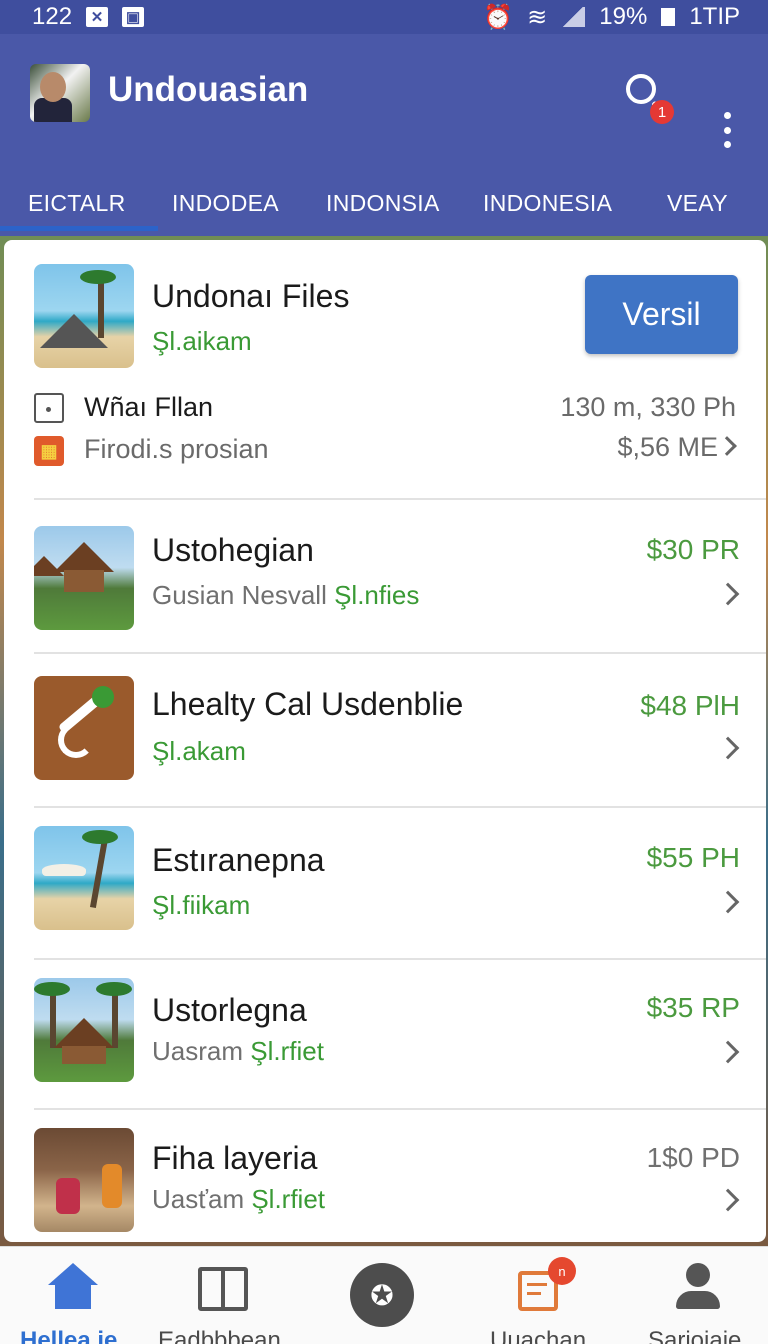 Image resolution: width=768 pixels, height=1344 pixels. I want to click on listing-subtitle: Şl.fiikam, so click(201, 905).